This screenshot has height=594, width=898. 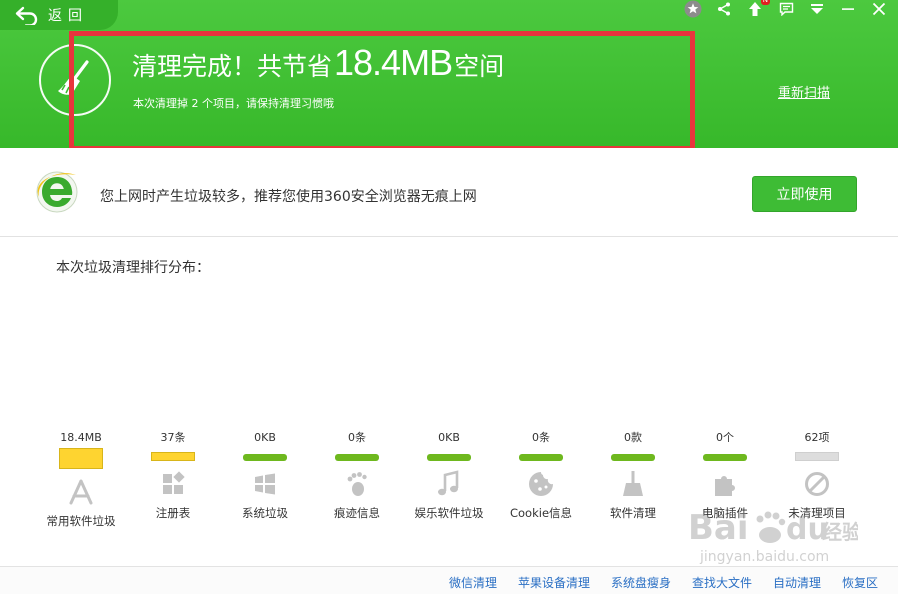 I want to click on footer-link-wechat: 微信清理, so click(x=473, y=582).